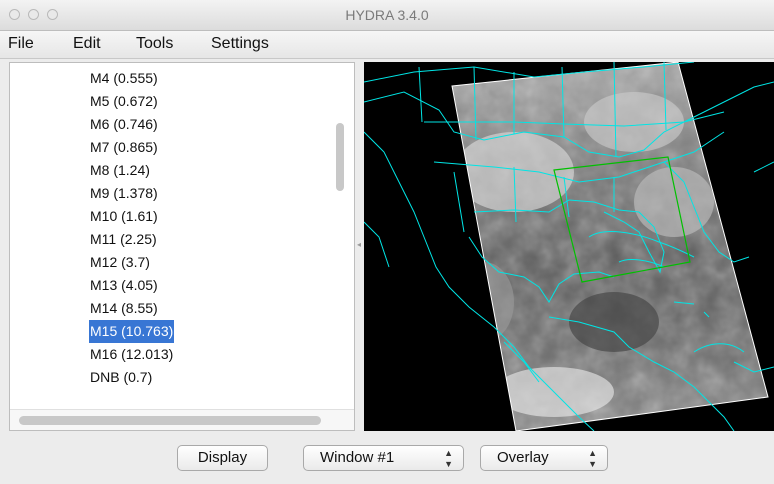  What do you see at coordinates (87, 44) in the screenshot?
I see `menu-edit: Edit` at bounding box center [87, 44].